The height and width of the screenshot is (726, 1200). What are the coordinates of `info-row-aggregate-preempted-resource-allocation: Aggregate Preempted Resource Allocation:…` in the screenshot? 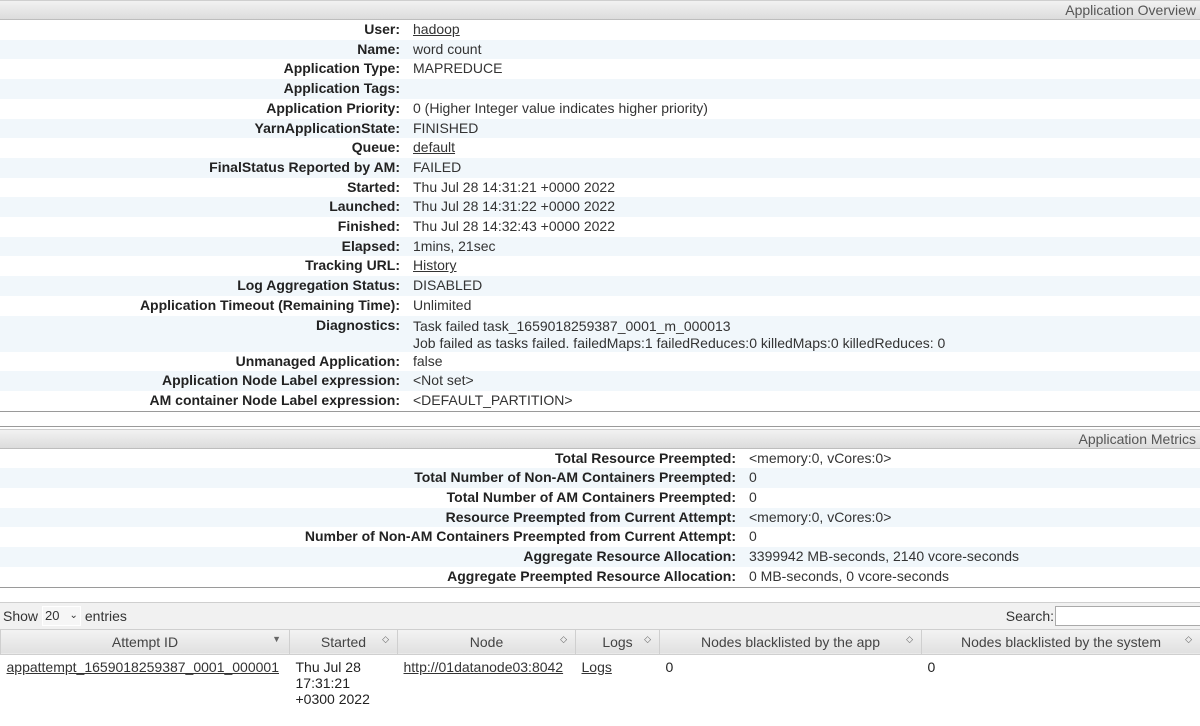 It's located at (600, 577).